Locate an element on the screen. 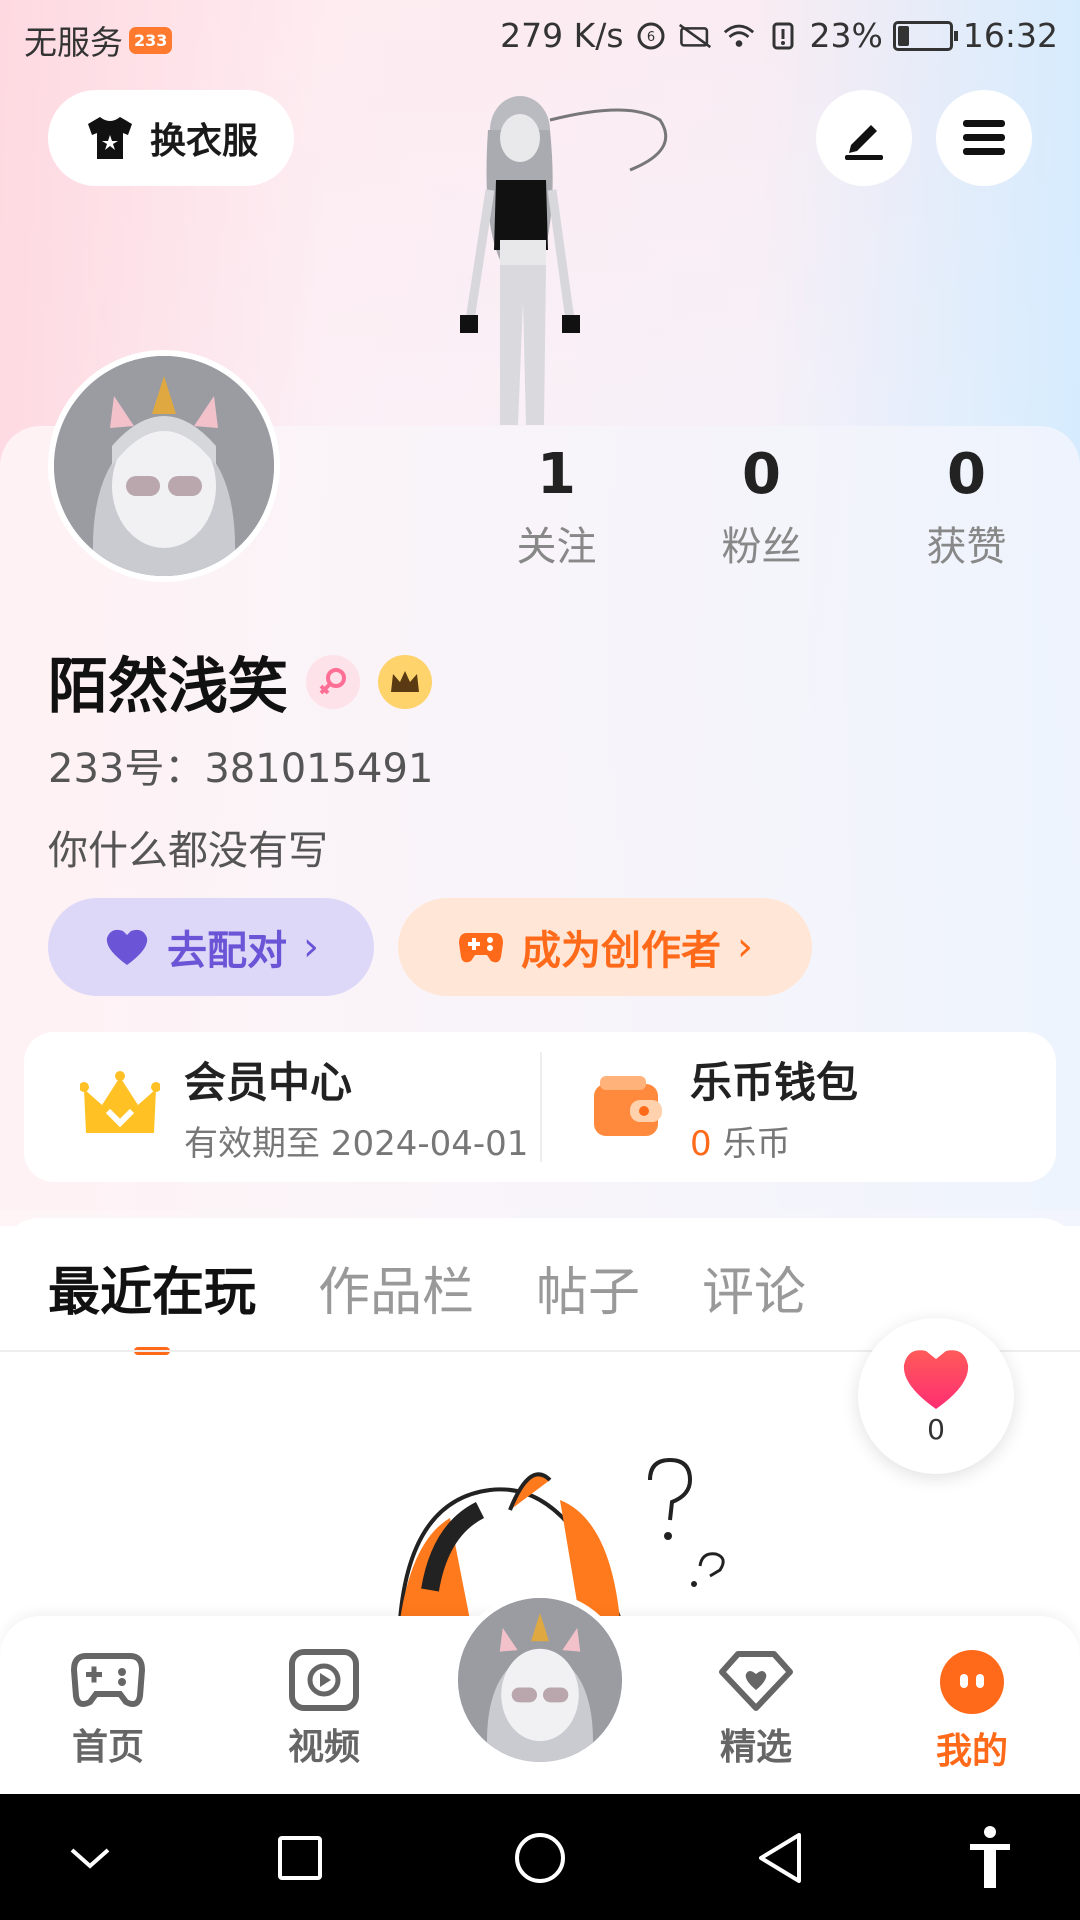  user-bio: 你什么都没有写 is located at coordinates (188, 847).